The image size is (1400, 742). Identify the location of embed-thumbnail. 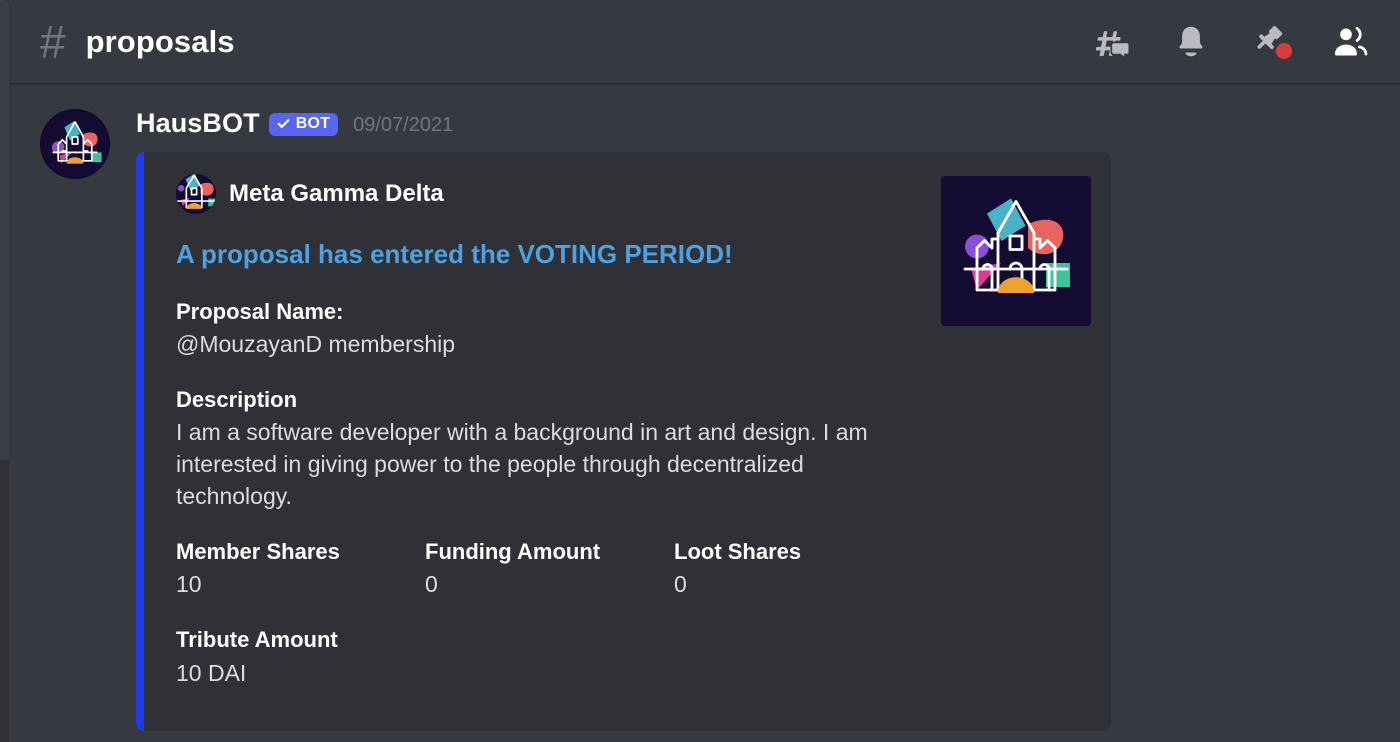
(1016, 251).